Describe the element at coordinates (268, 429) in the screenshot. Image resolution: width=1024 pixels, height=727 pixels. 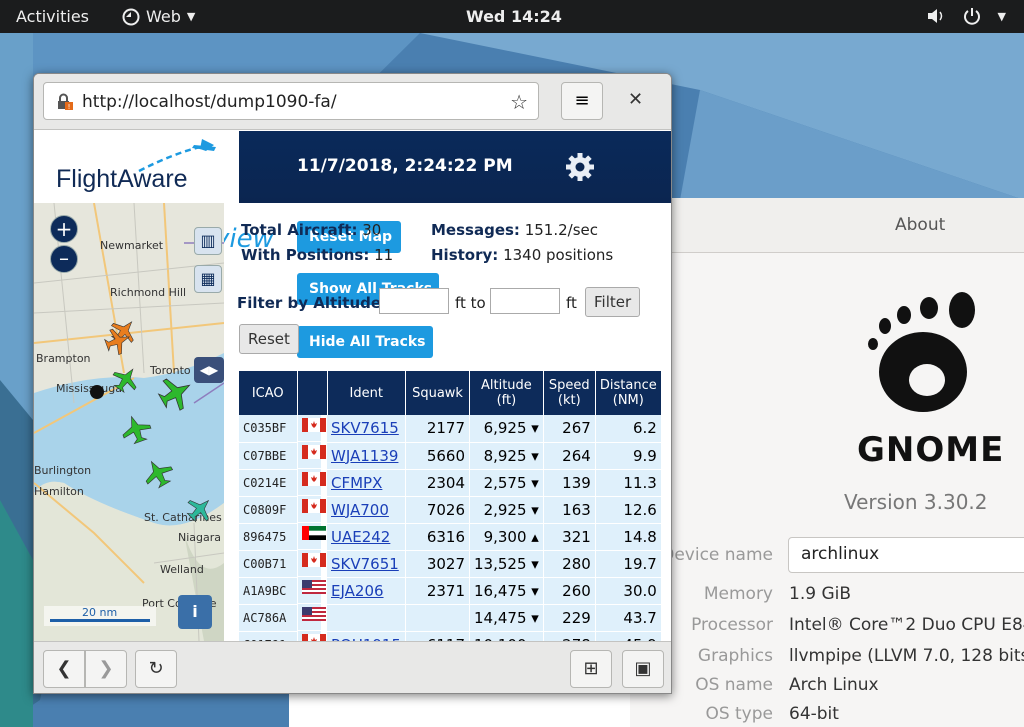
I see `icao-cell: C035BF` at that location.